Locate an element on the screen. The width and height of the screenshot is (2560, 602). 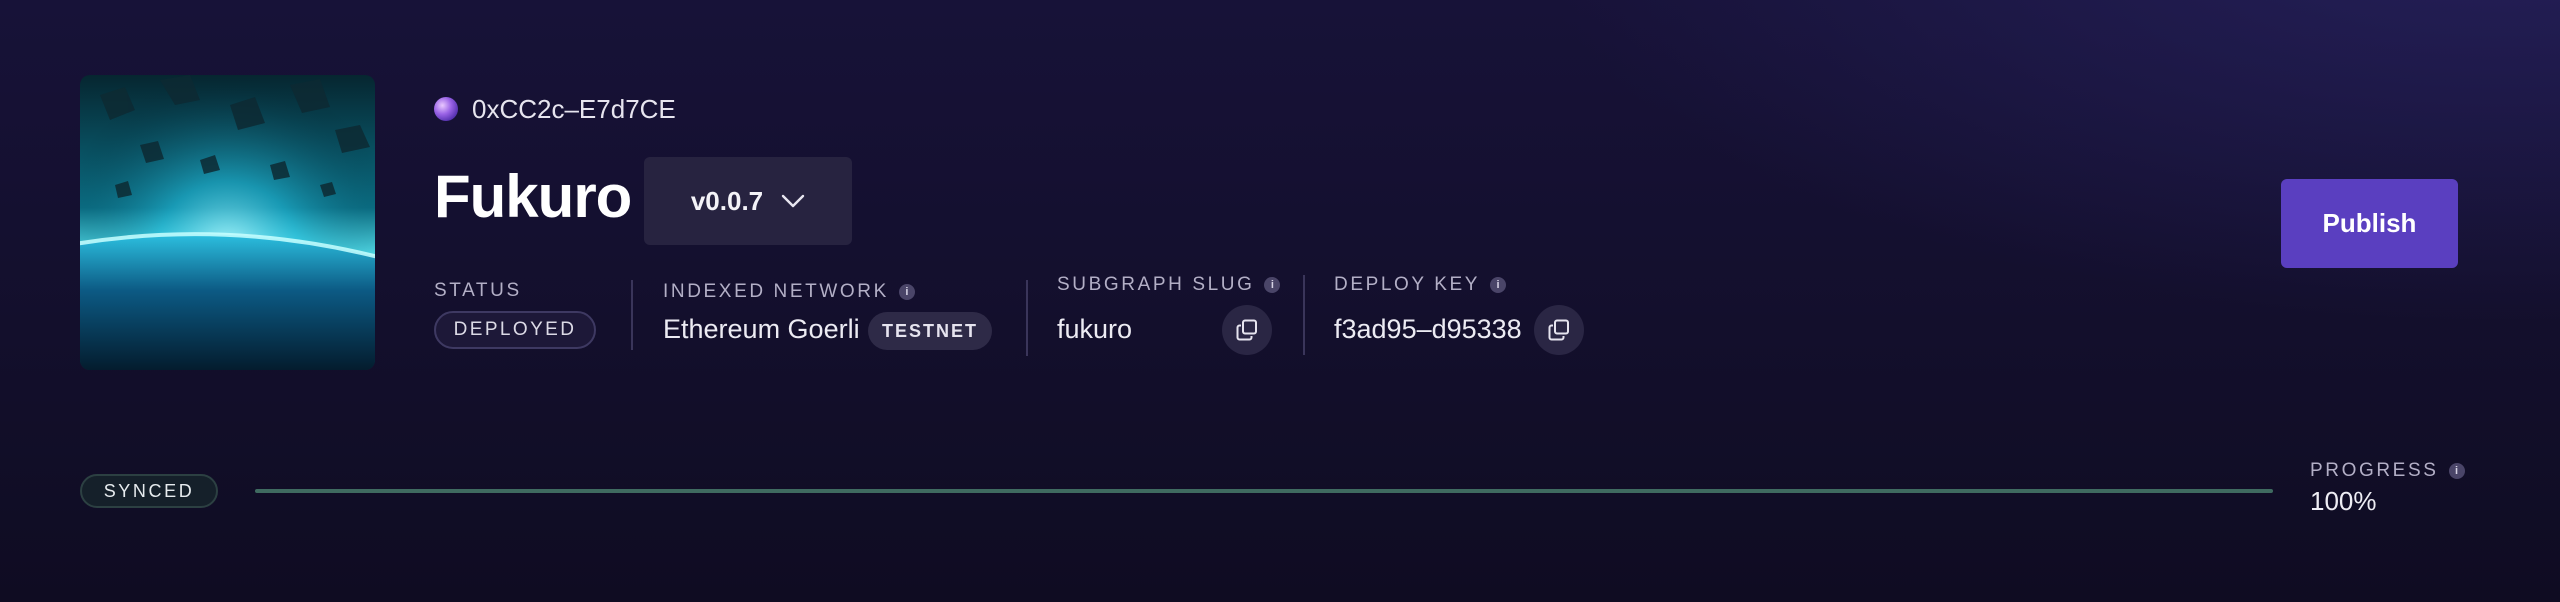
chevron-down-icon is located at coordinates (793, 201).